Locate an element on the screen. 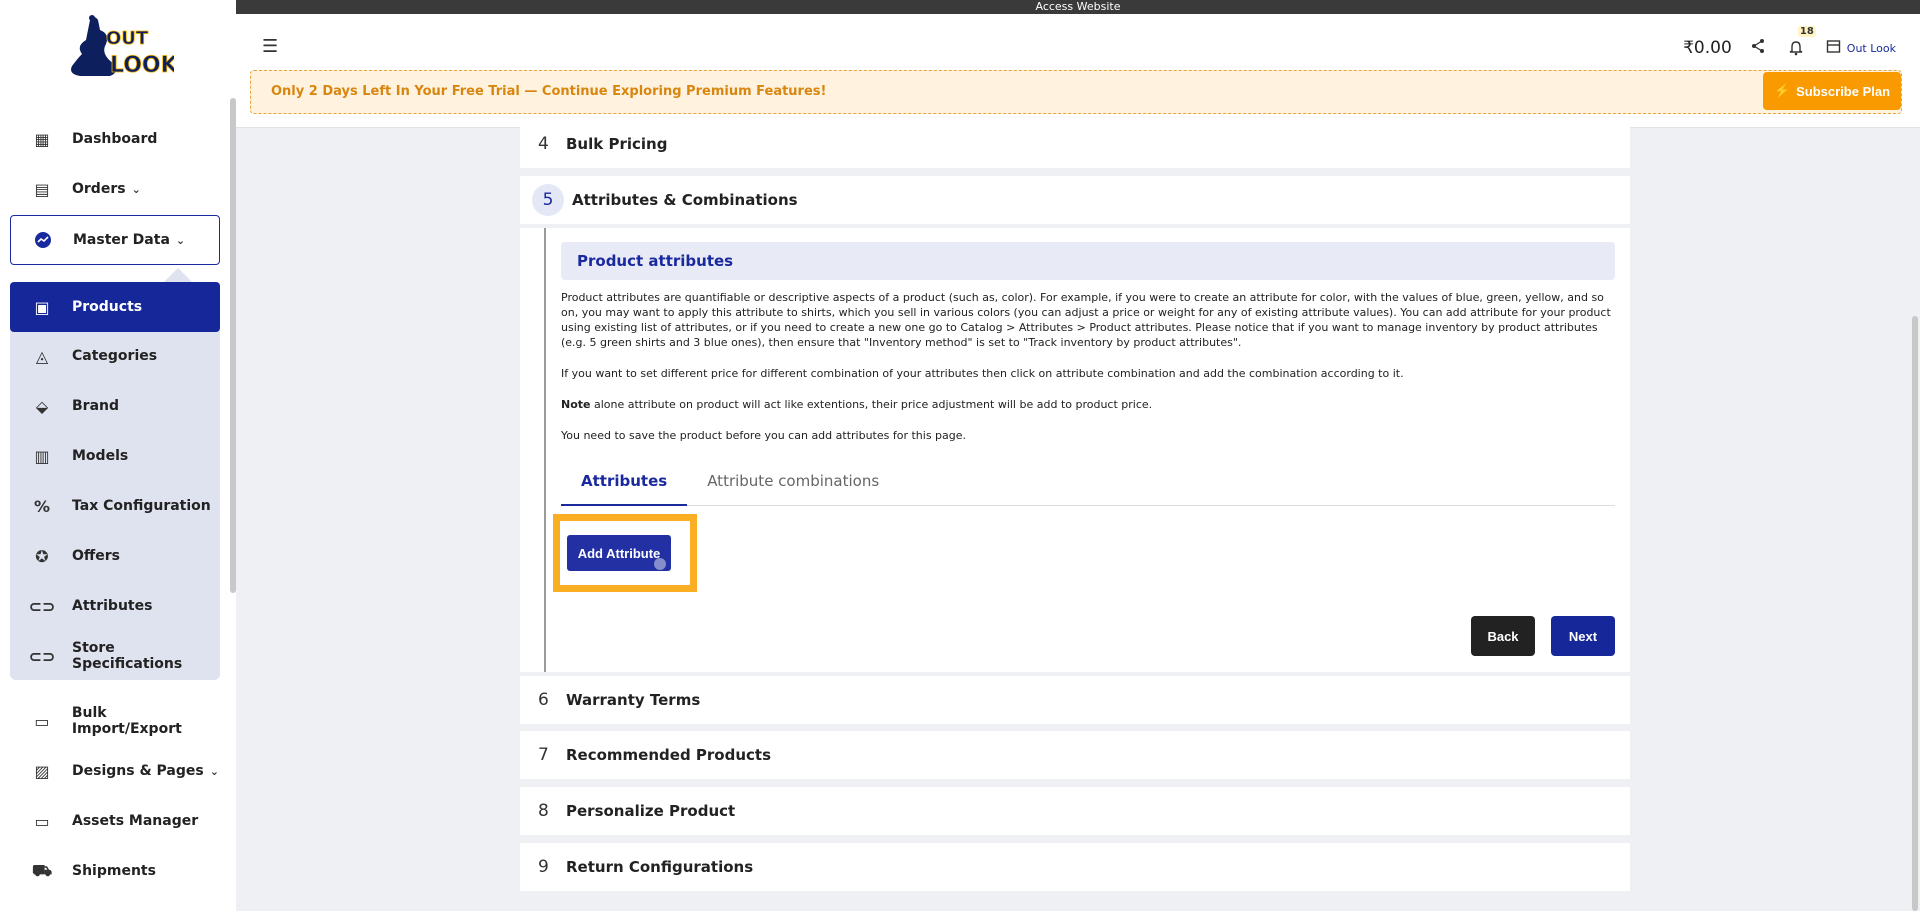 The height and width of the screenshot is (911, 1920). sidebar-item-master-data: Master Data ⌄ is located at coordinates (115, 240).